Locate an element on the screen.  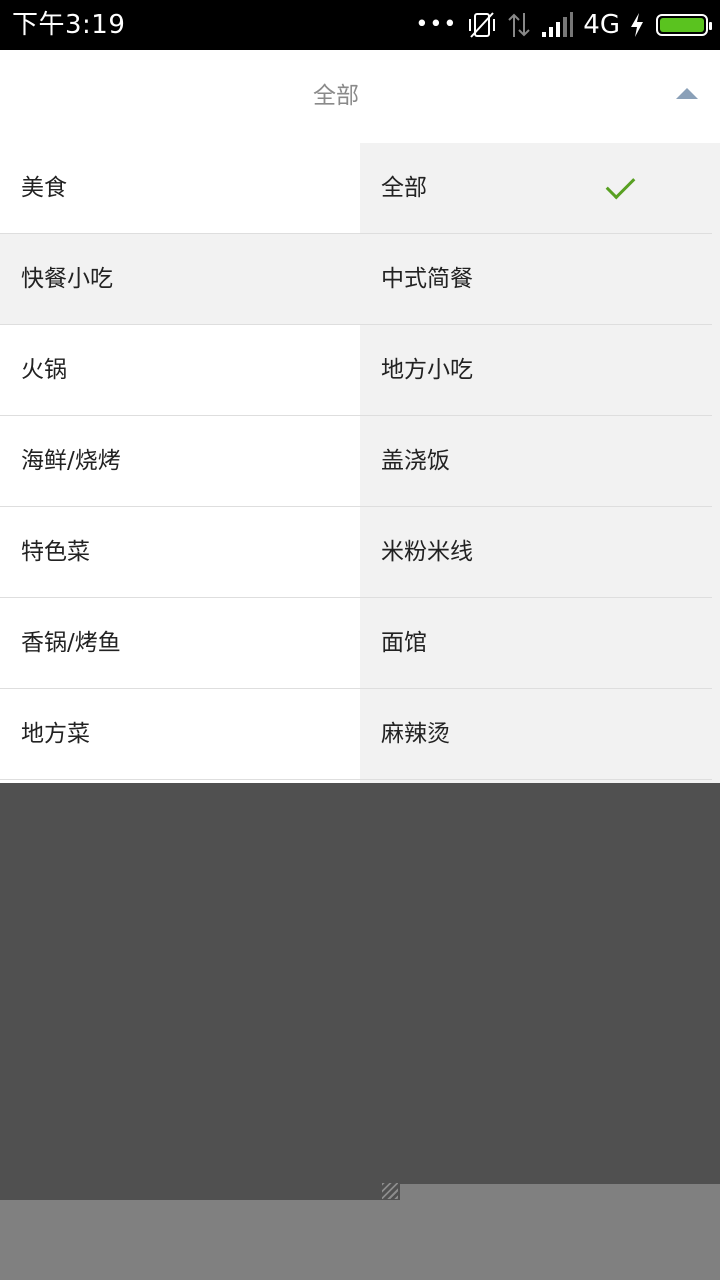
category-item: 火锅 is located at coordinates (180, 370).